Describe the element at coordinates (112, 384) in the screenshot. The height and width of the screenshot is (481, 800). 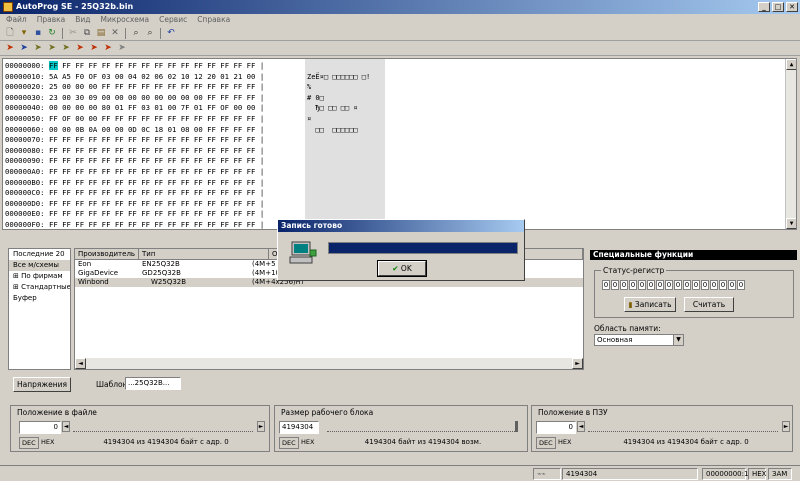
I see `template-label: Шаблон` at that location.